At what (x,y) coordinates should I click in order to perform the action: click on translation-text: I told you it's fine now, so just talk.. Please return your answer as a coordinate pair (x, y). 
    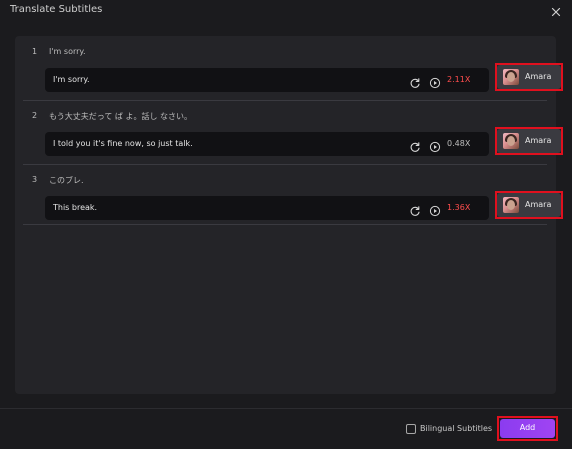
    Looking at the image, I should click on (123, 143).